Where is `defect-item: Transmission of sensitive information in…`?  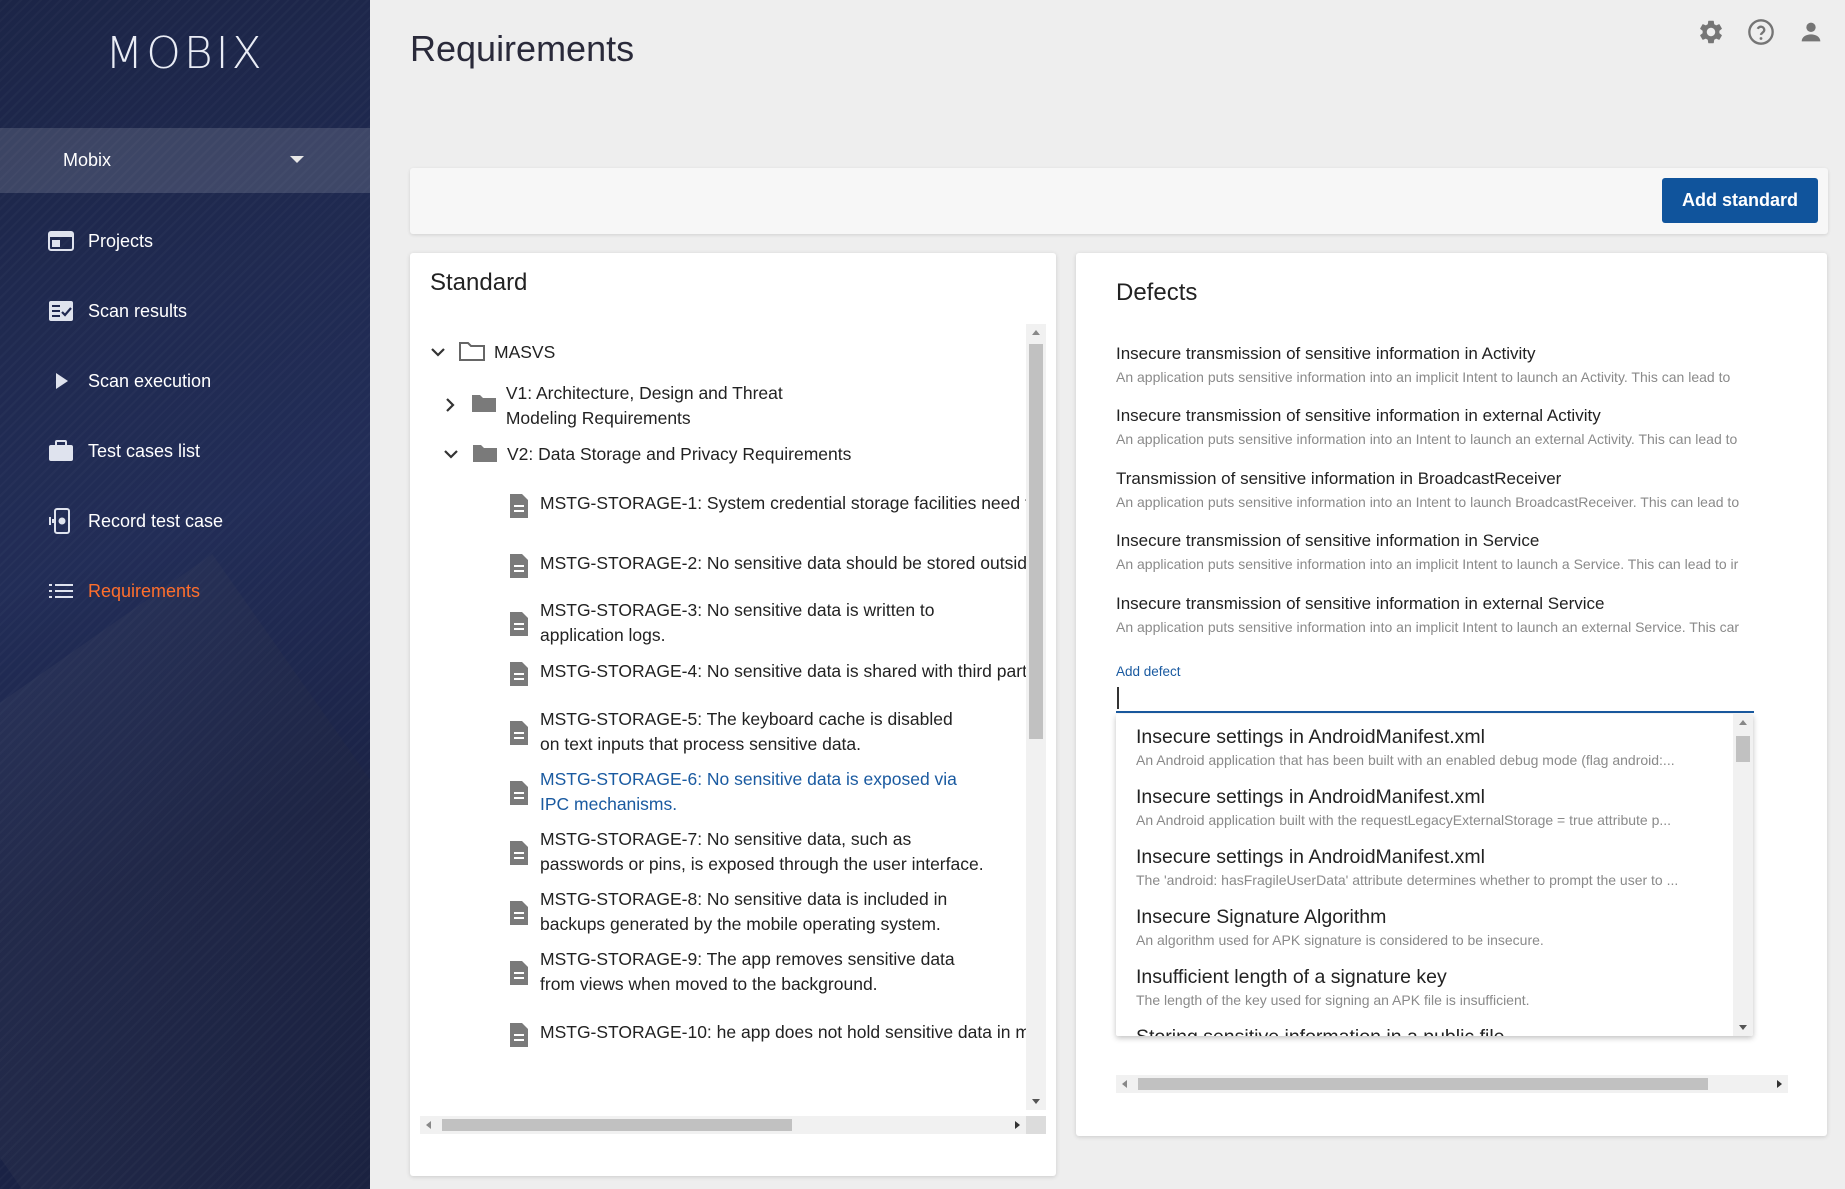
defect-item: Transmission of sensitive information in… is located at coordinates (1452, 490).